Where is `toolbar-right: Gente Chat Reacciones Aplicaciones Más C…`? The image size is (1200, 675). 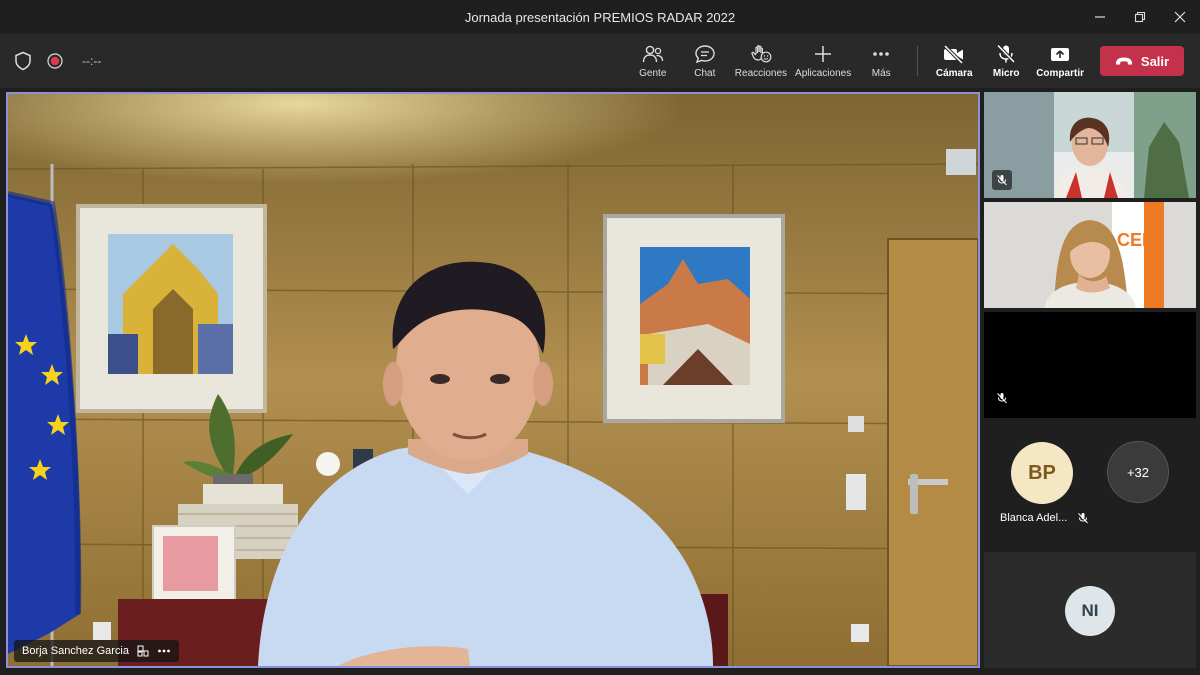 toolbar-right: Gente Chat Reacciones Aplicaciones Más C… is located at coordinates (905, 61).